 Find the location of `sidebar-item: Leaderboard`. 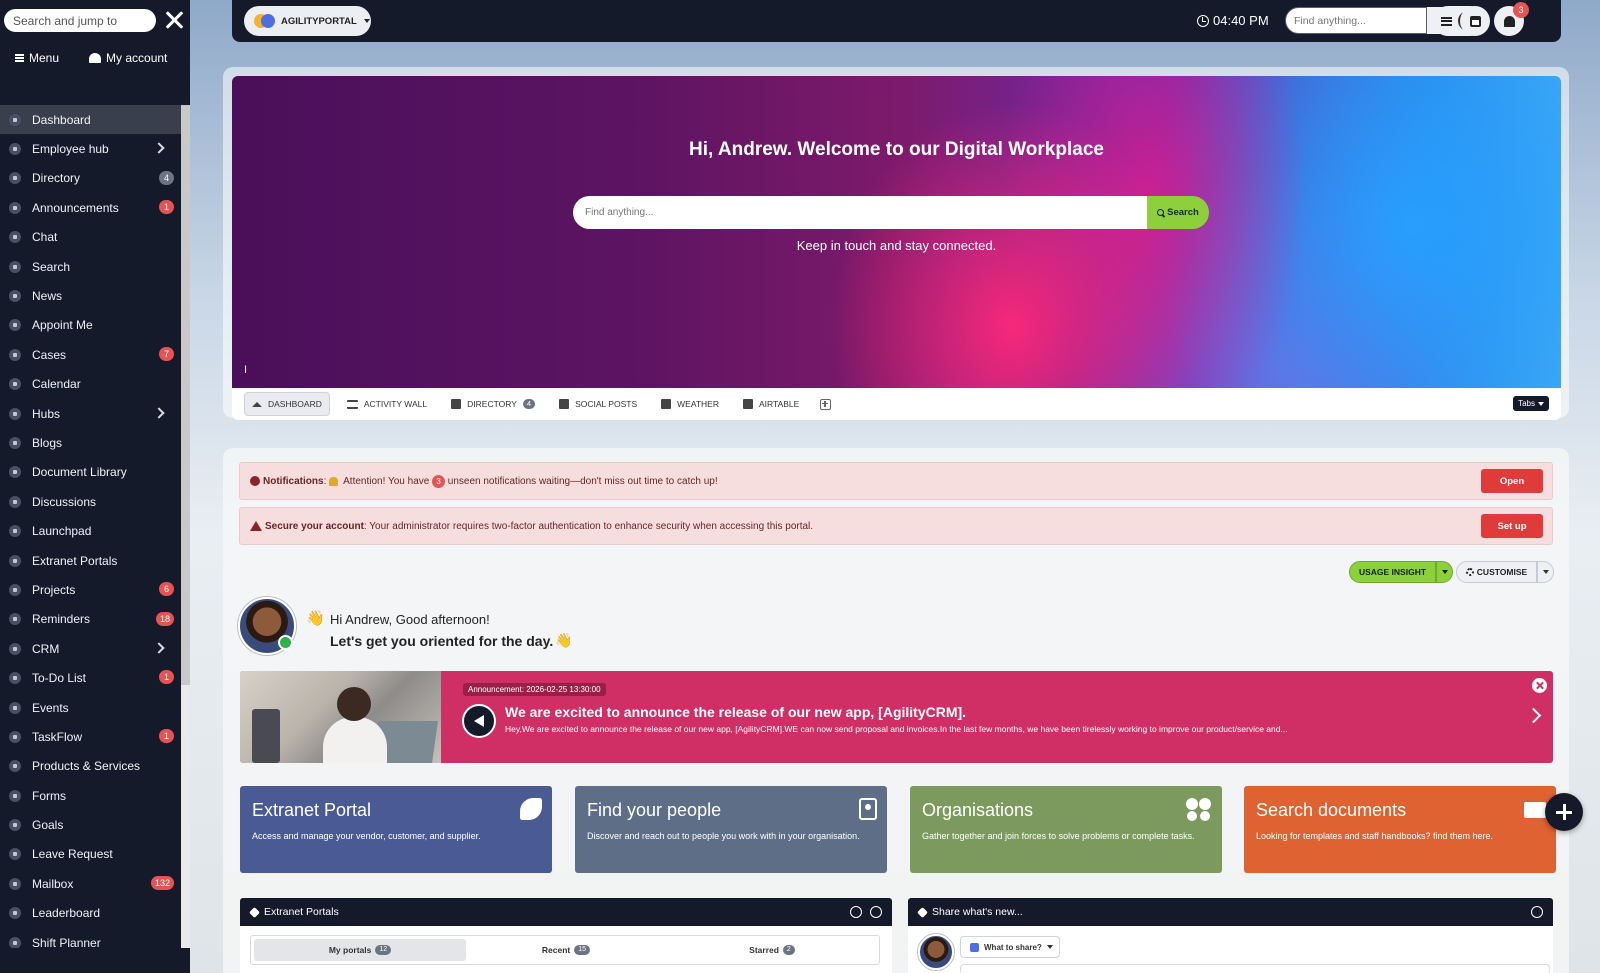

sidebar-item: Leaderboard is located at coordinates (90, 913).